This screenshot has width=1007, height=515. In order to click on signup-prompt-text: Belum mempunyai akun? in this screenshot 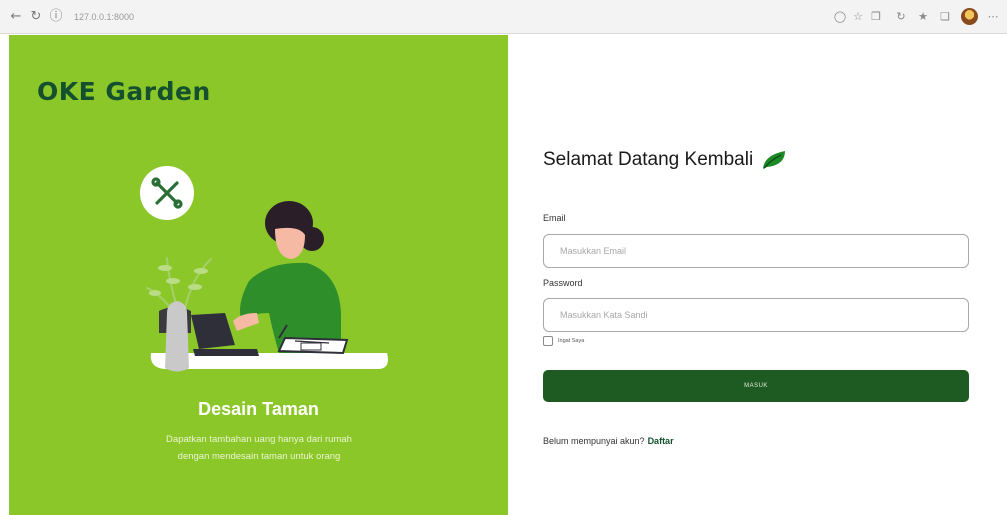, I will do `click(594, 441)`.